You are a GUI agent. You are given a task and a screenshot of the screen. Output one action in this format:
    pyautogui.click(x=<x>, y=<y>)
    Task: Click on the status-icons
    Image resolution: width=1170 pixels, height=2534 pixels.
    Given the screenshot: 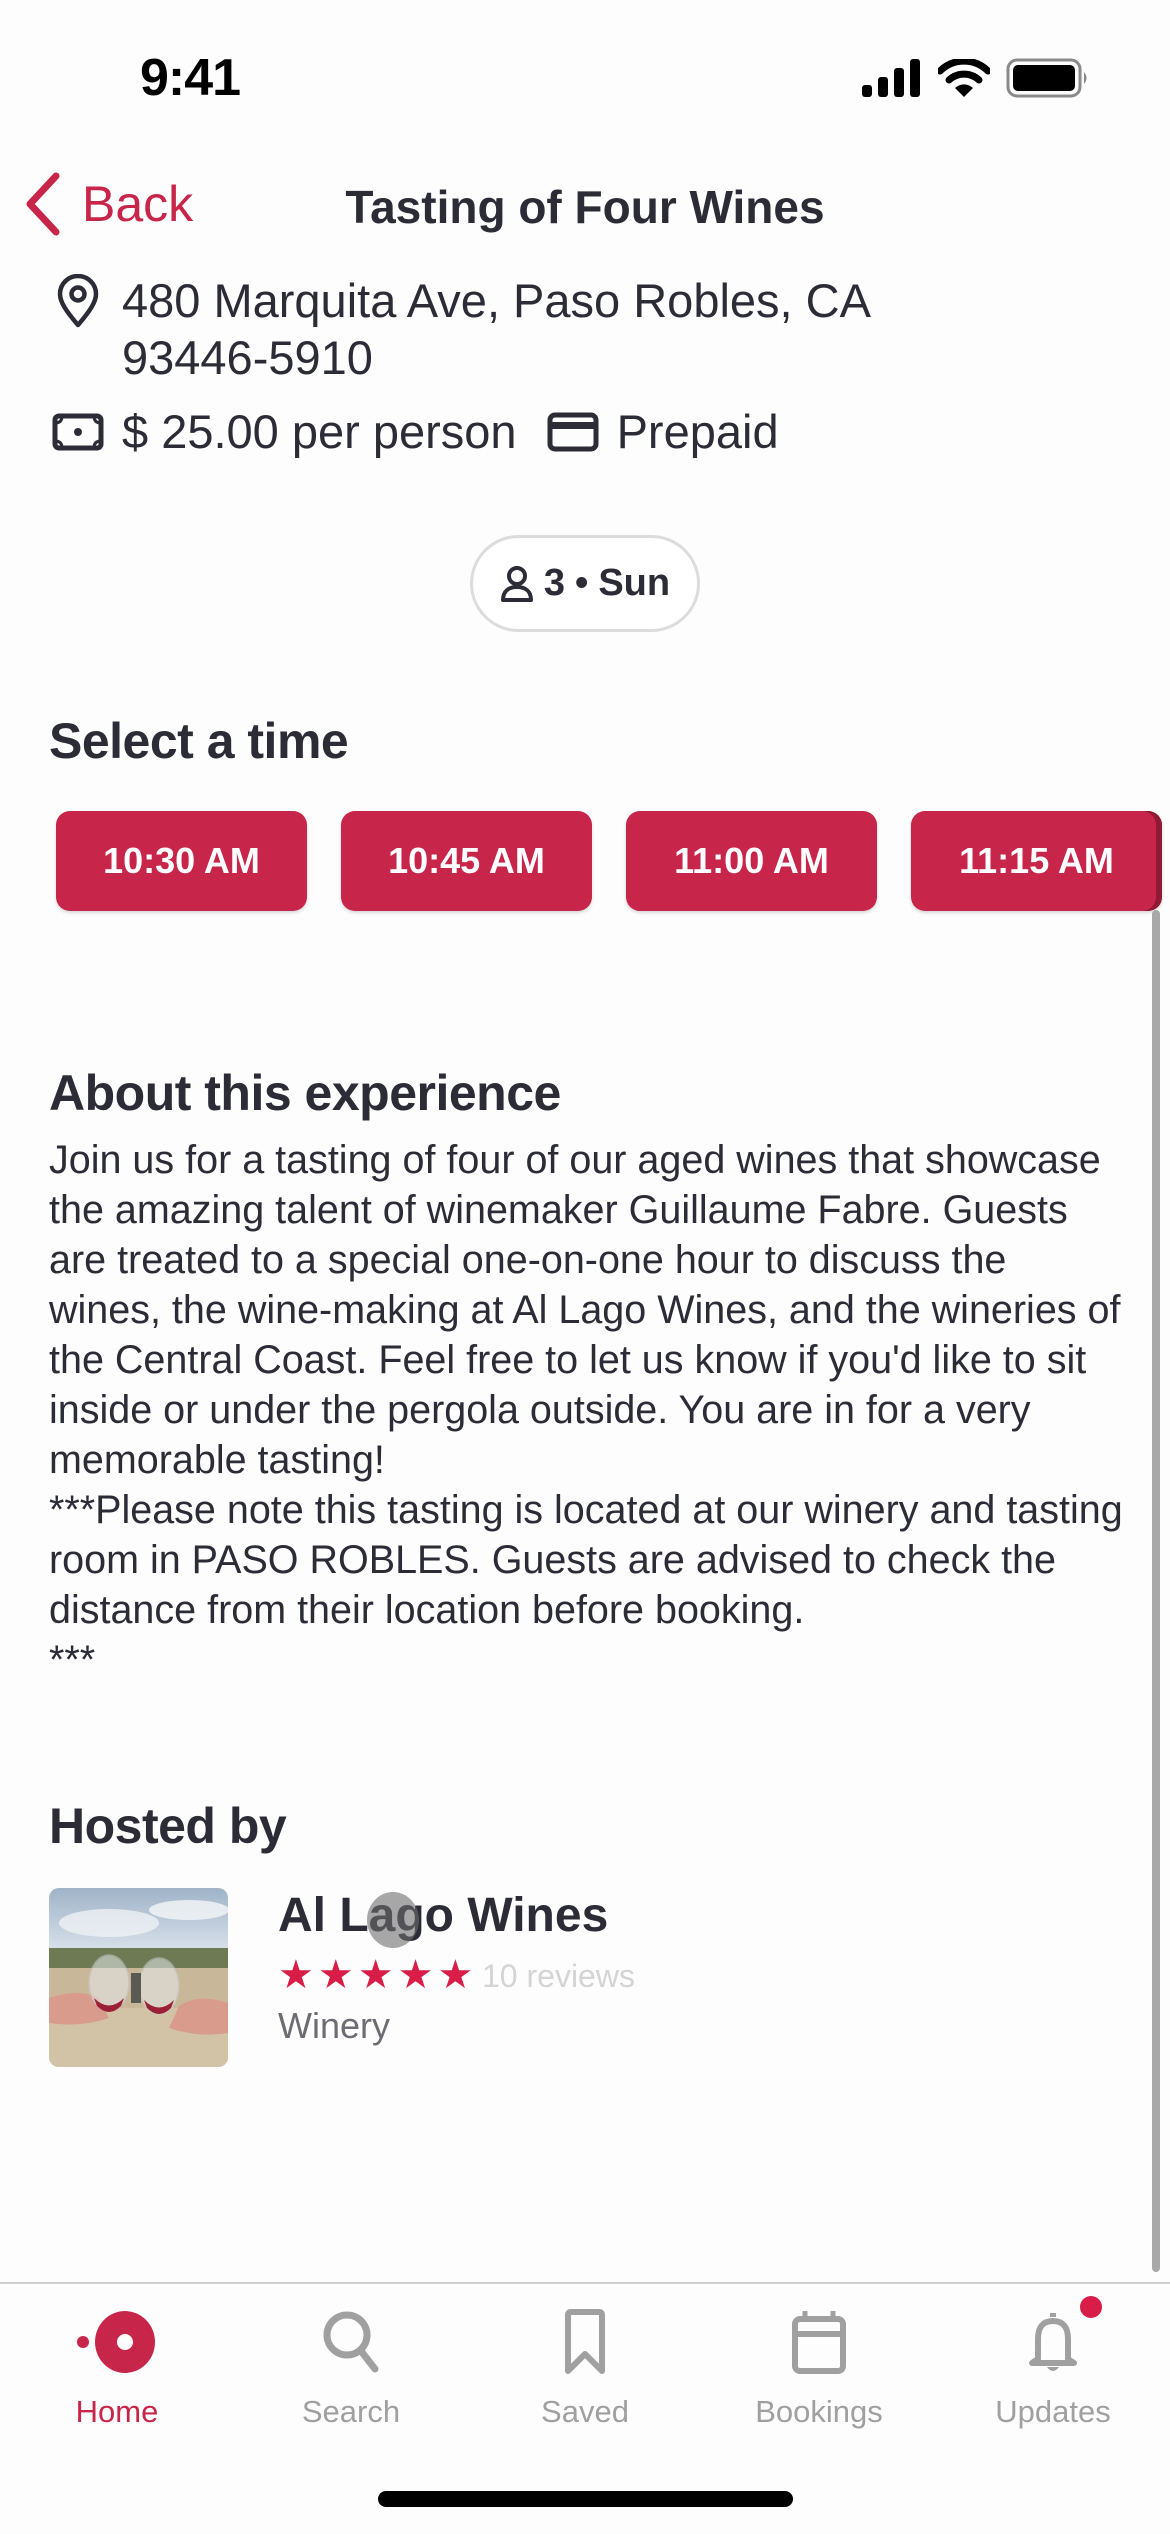 What is the action you would take?
    pyautogui.click(x=976, y=78)
    